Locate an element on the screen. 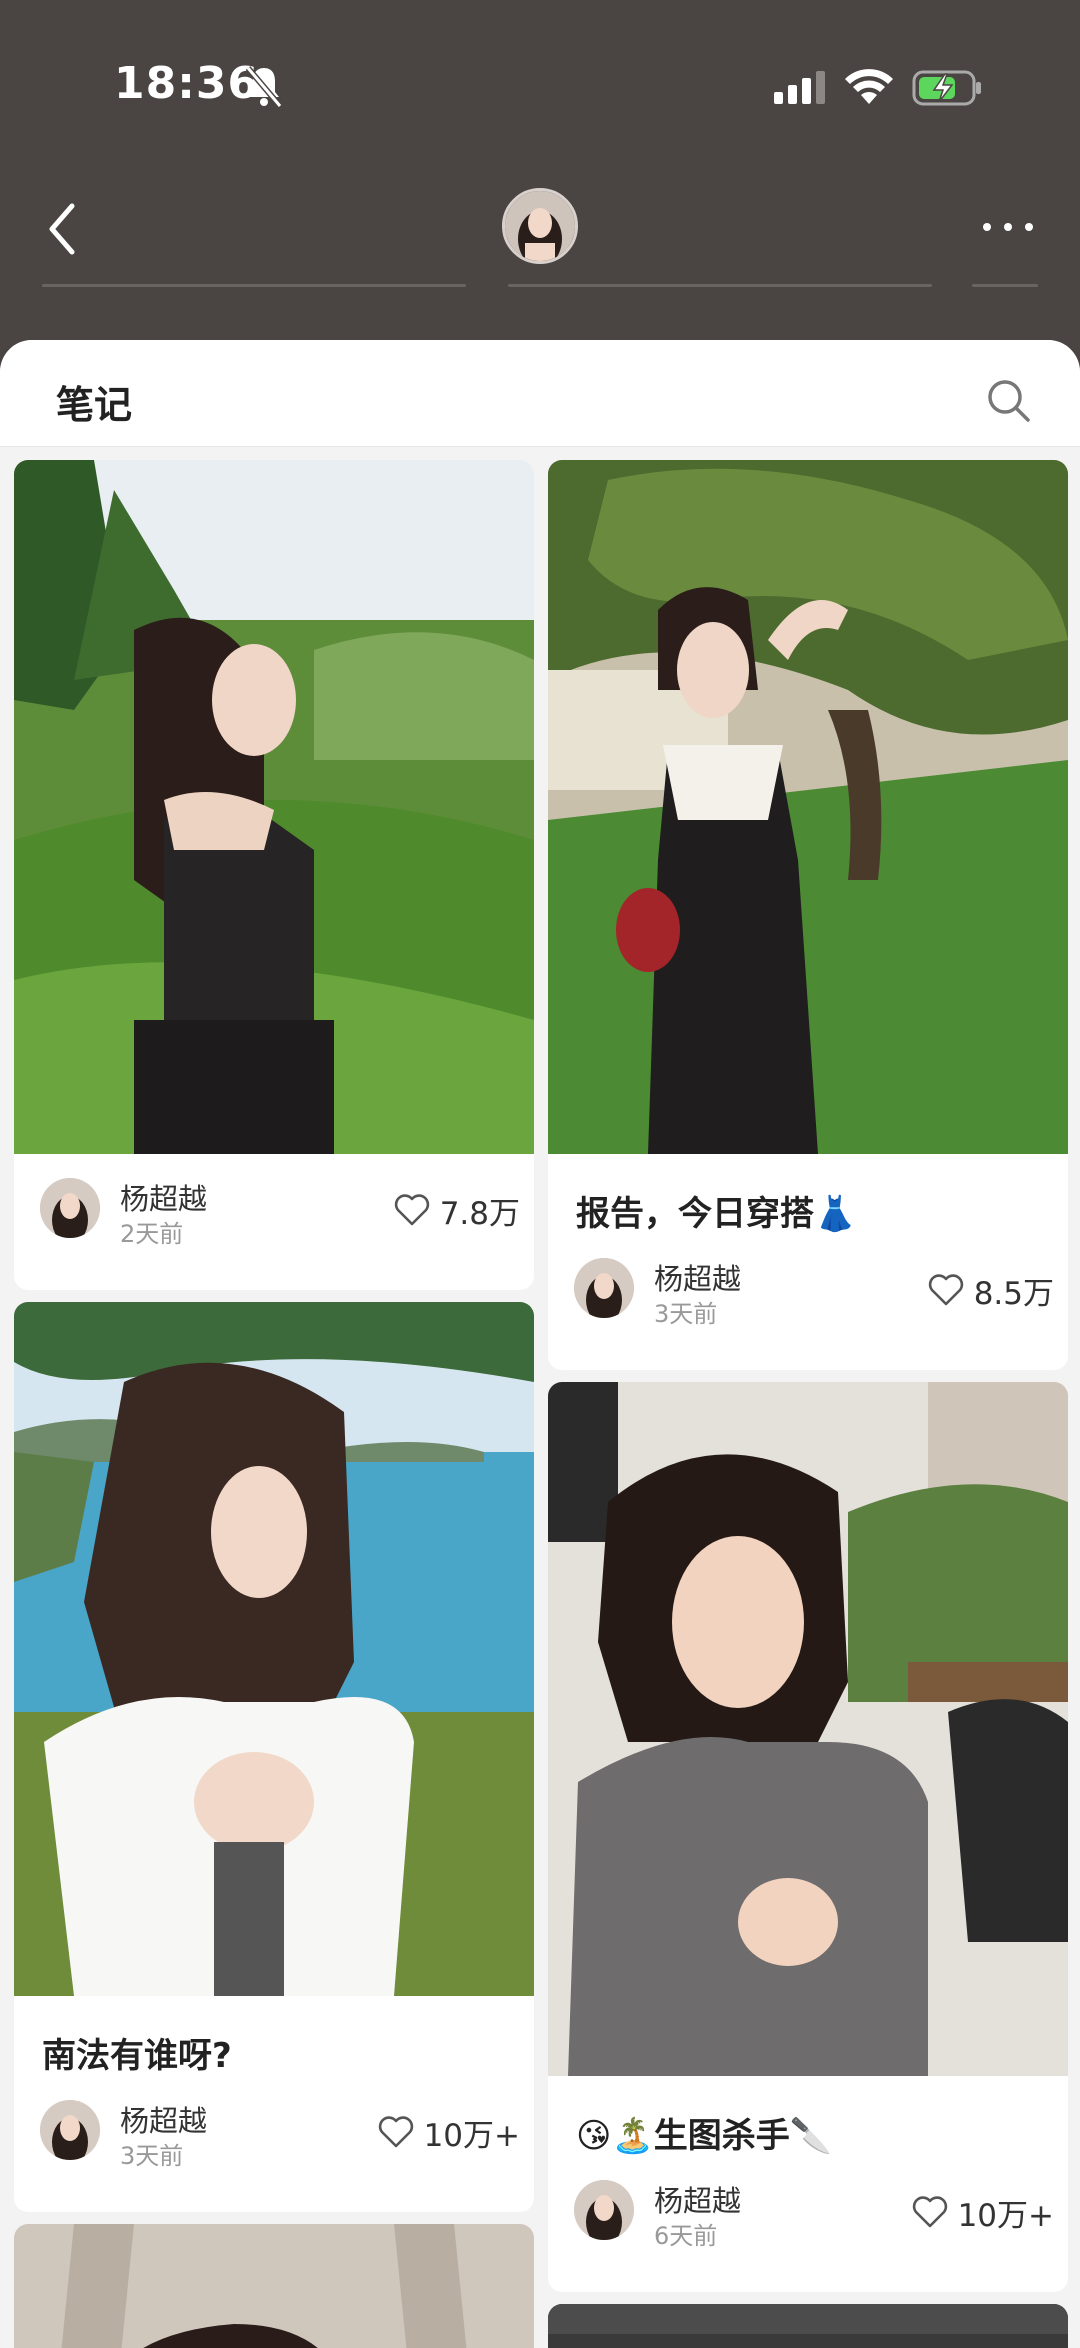 The image size is (1080, 2348). post-time: 6天前 is located at coordinates (686, 2236).